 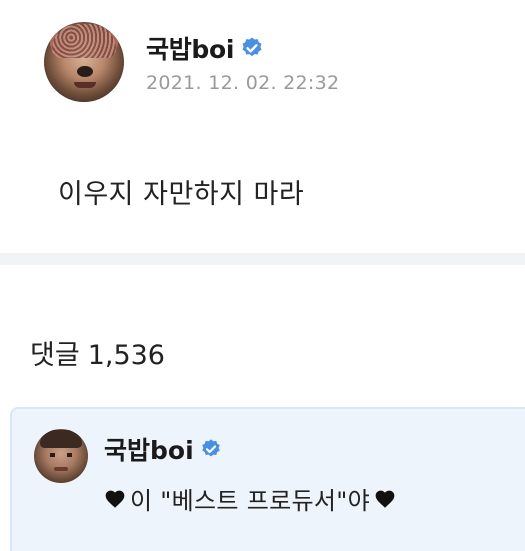 I want to click on comment-author-row: 국밥boi, so click(x=163, y=449).